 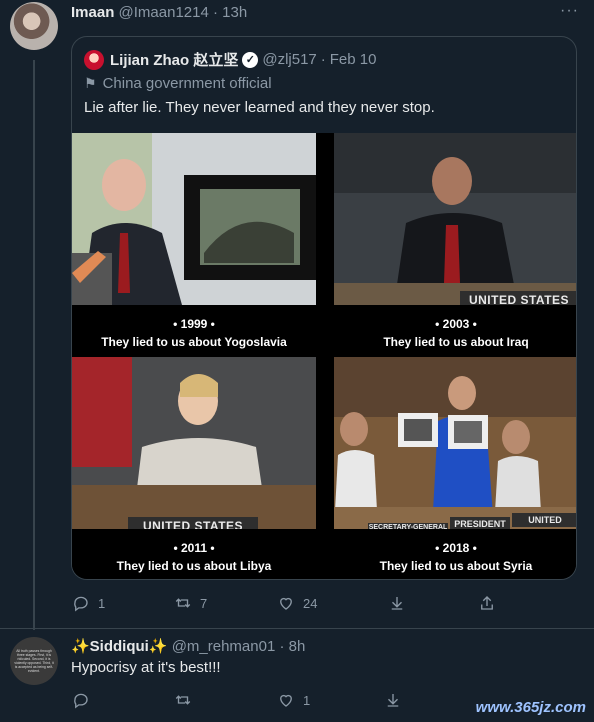 What do you see at coordinates (250, 59) in the screenshot?
I see `verified-badge-icon: ✓` at bounding box center [250, 59].